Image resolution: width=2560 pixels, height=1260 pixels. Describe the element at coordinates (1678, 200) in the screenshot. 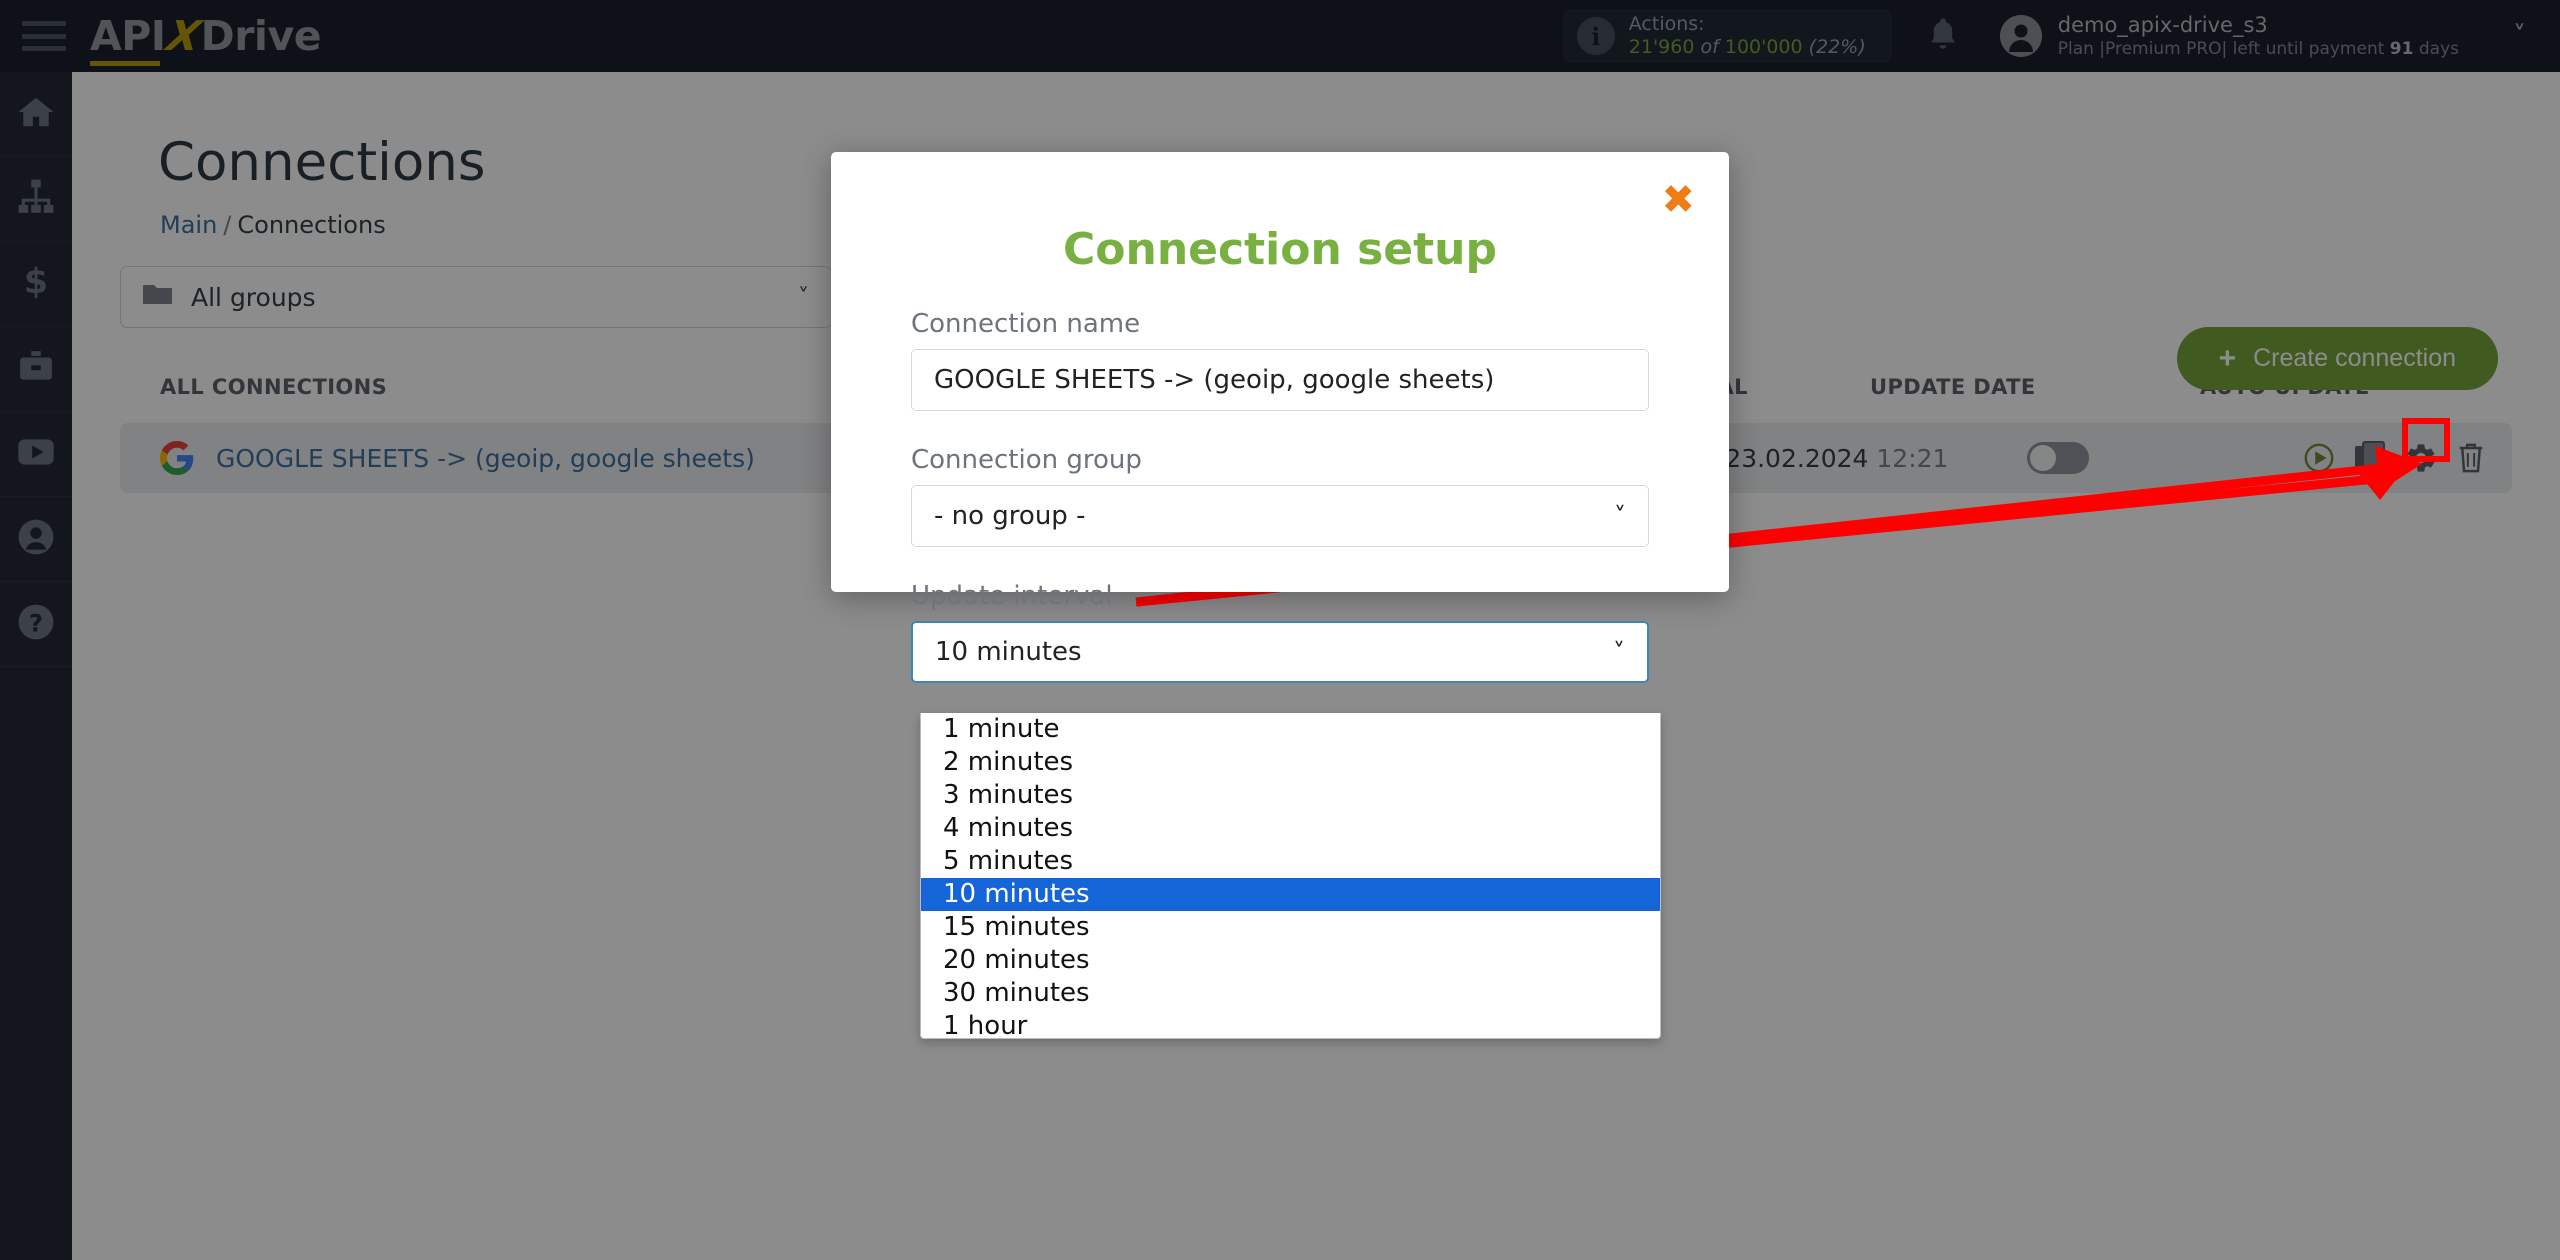

I see `close-icon: ✖` at that location.